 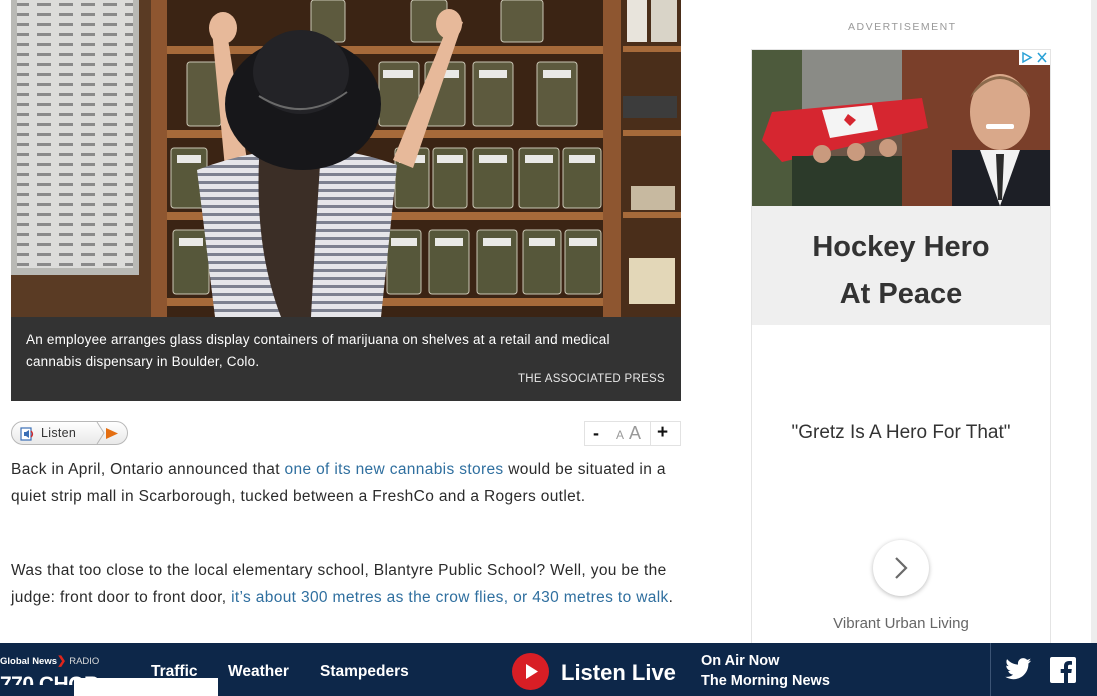 What do you see at coordinates (901, 623) in the screenshot?
I see `ad-sponsor: Vibrant Urban Living` at bounding box center [901, 623].